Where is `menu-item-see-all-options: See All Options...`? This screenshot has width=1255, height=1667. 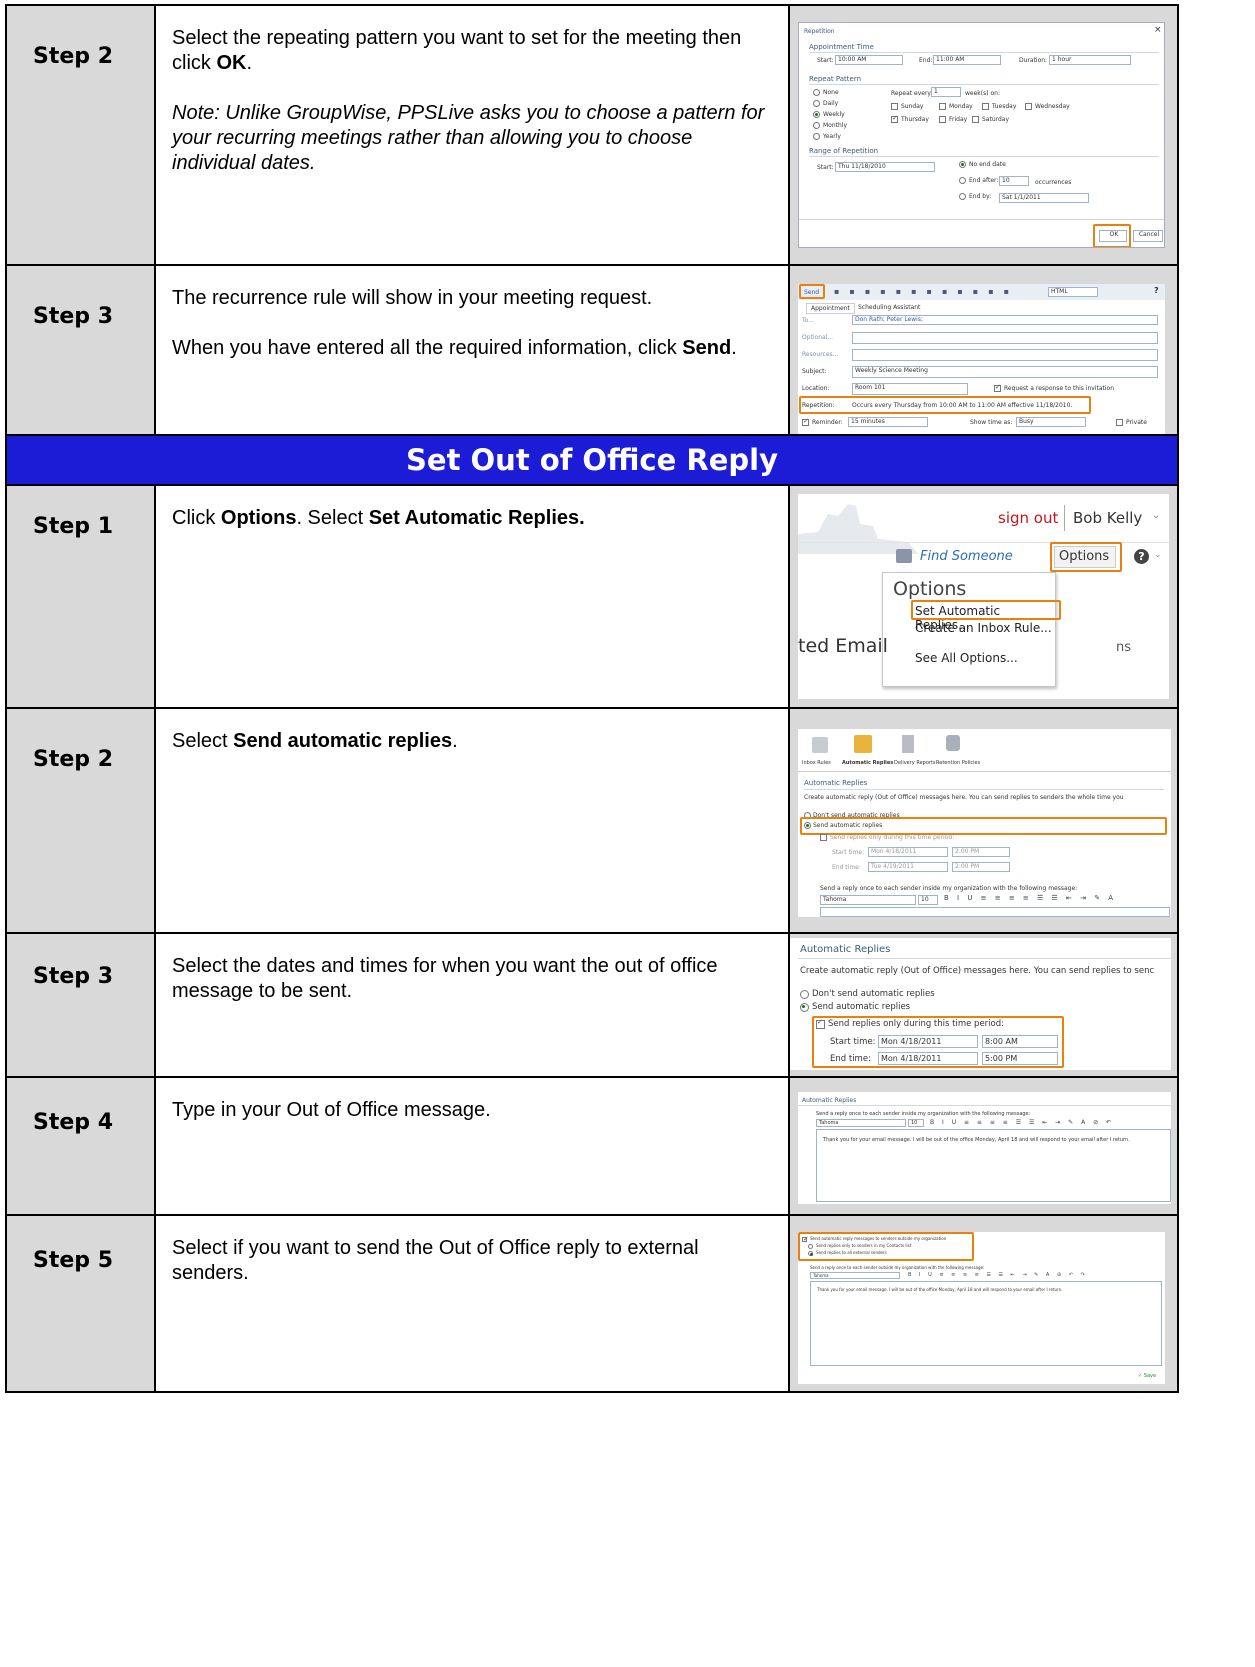 menu-item-see-all-options: See All Options... is located at coordinates (966, 658).